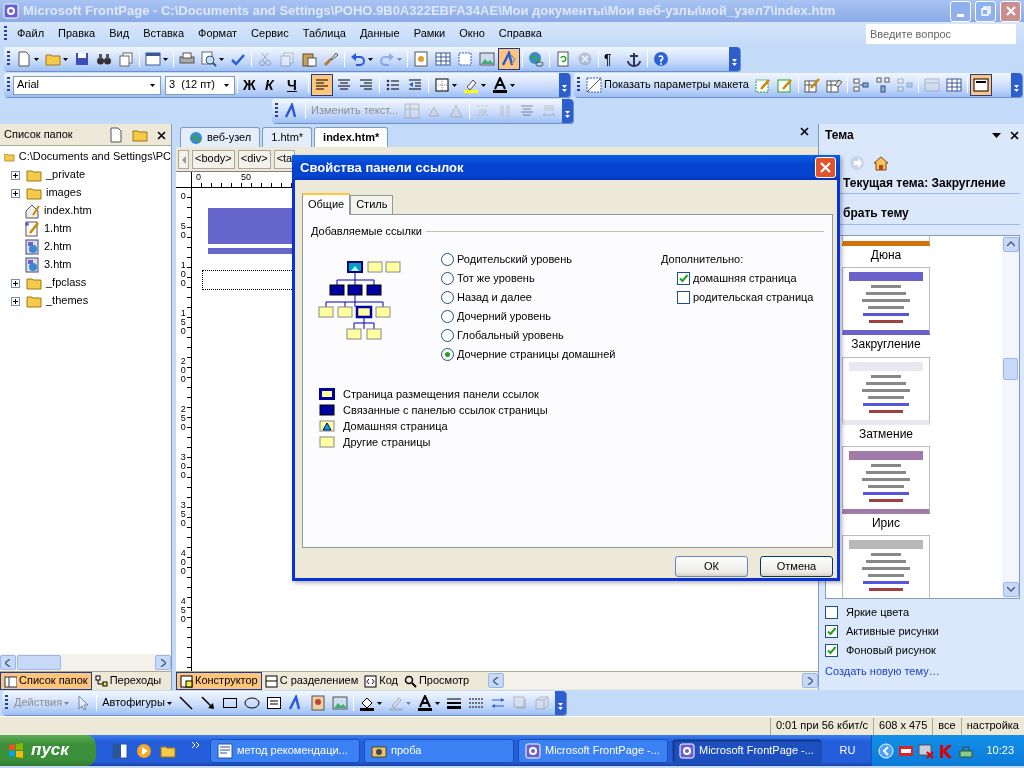 Image resolution: width=1024 pixels, height=768 pixels. I want to click on tag-button: <div>, so click(254, 159).